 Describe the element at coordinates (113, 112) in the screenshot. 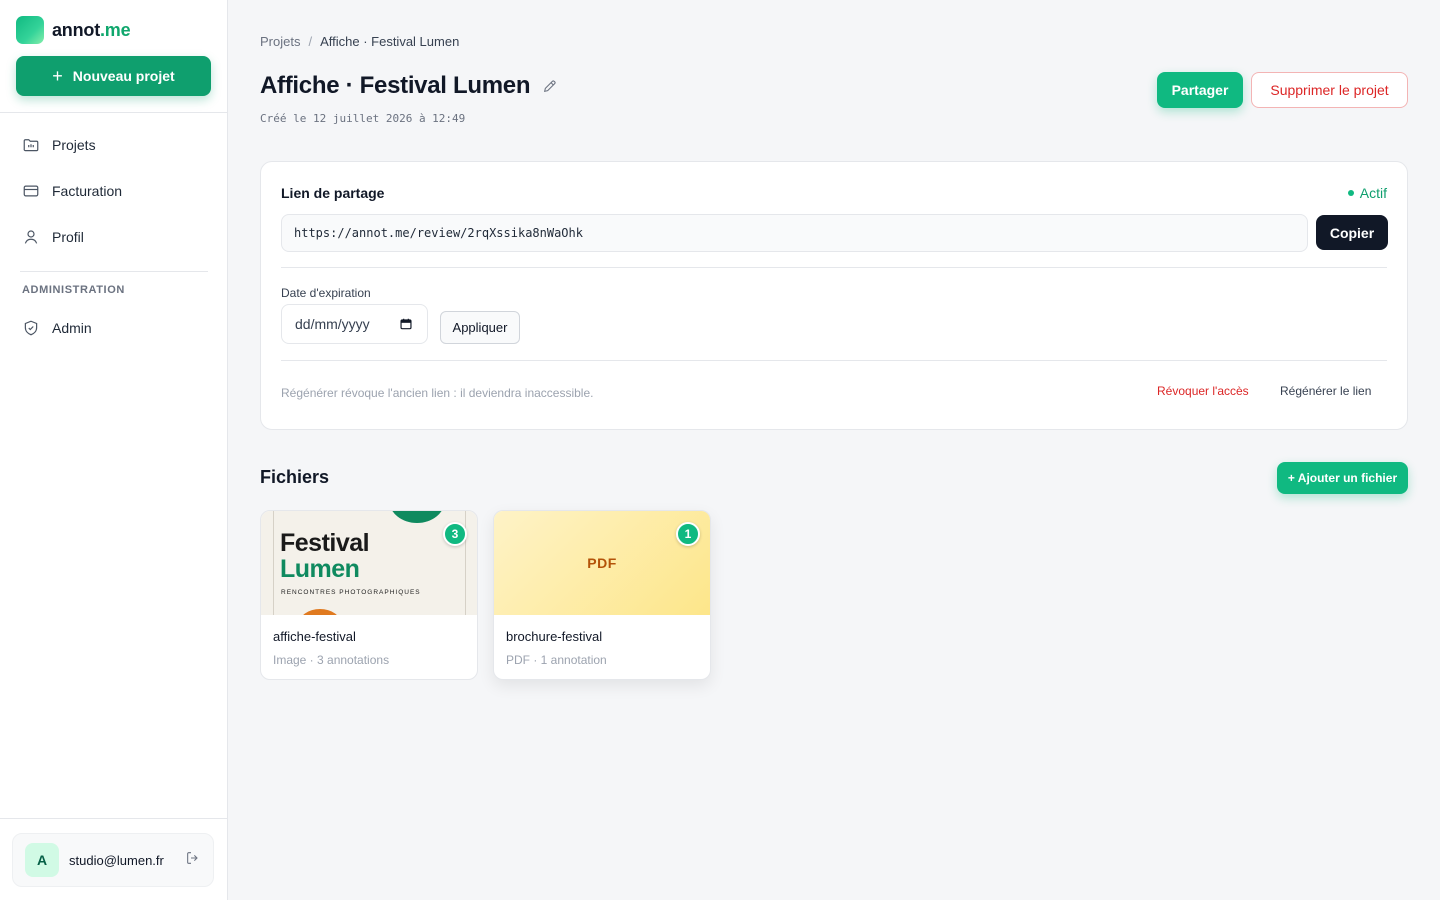

I see `sidebar-divider` at that location.